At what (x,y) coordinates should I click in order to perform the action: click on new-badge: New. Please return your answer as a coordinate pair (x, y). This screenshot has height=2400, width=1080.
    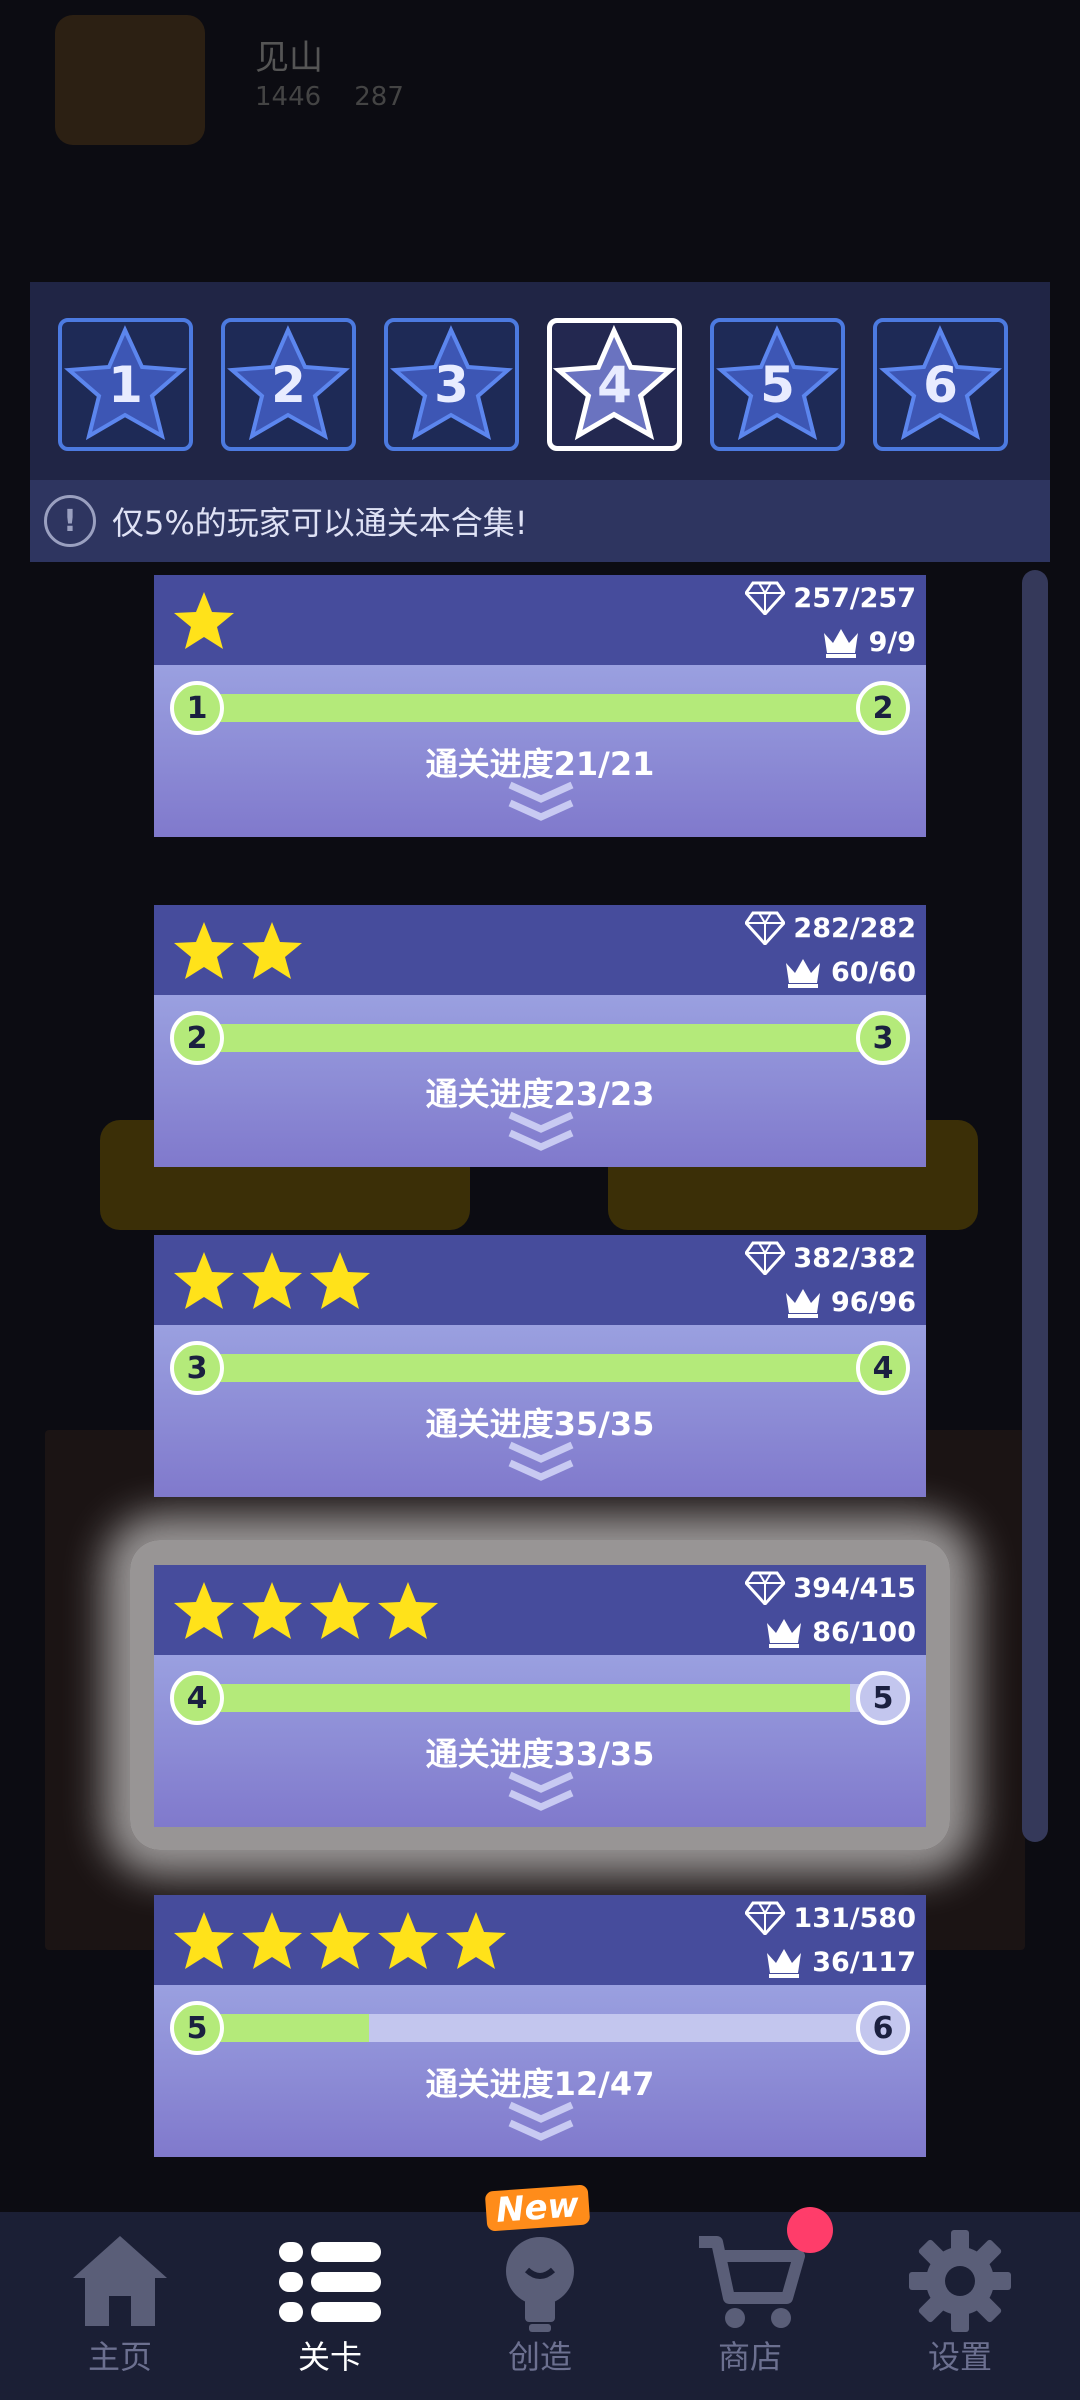
    Looking at the image, I should click on (537, 2208).